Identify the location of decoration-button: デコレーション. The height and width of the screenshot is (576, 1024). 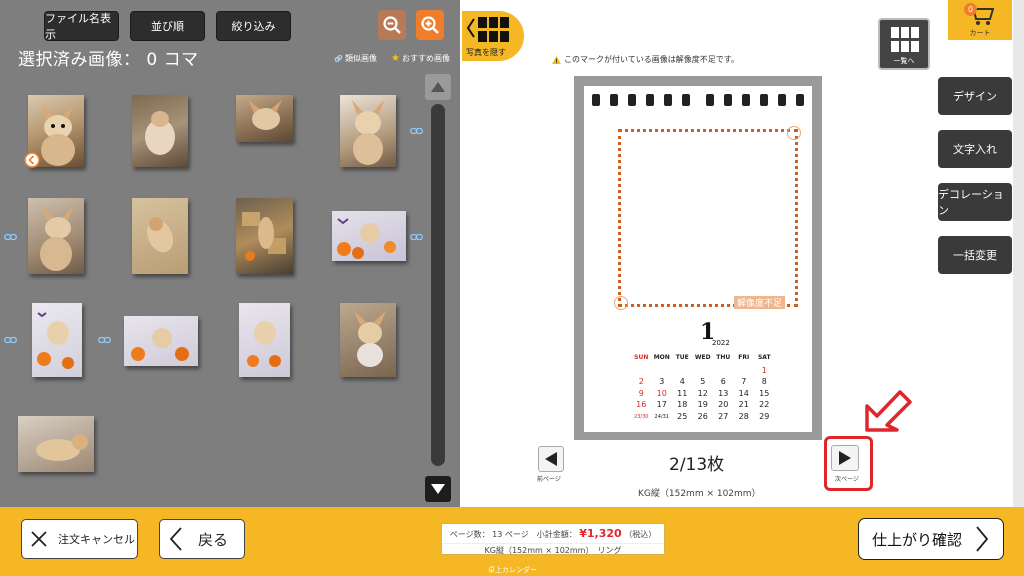
(975, 202).